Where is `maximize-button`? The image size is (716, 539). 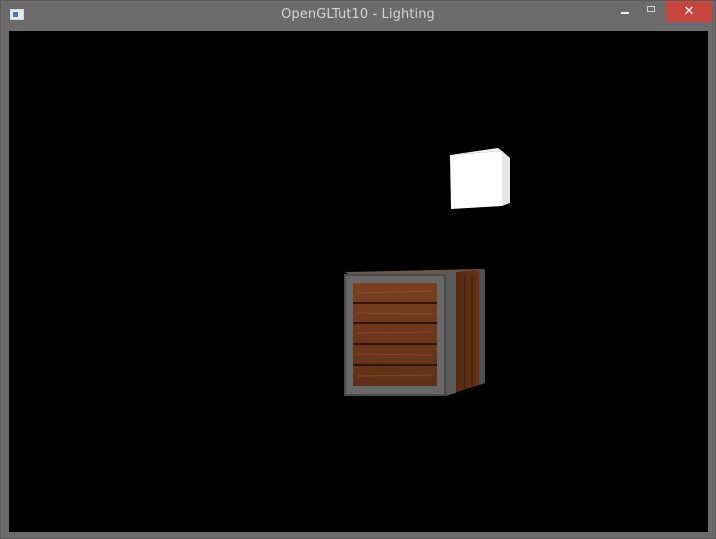 maximize-button is located at coordinates (651, 11).